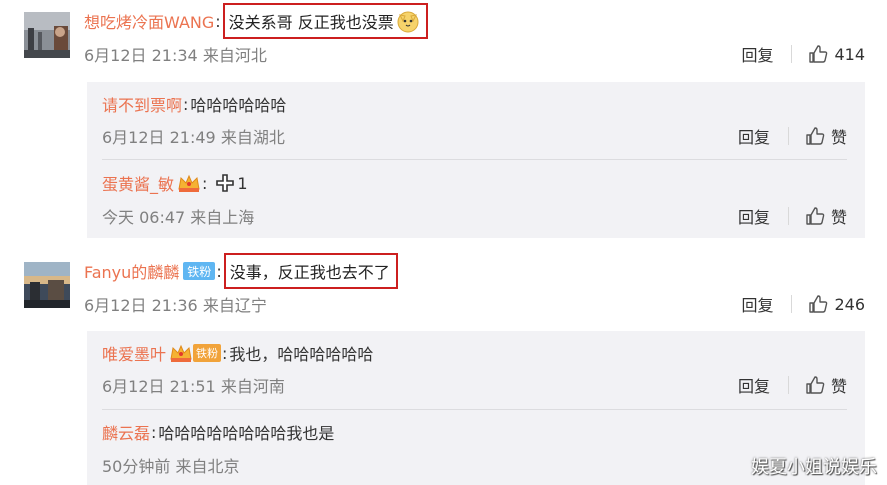 The width and height of the screenshot is (887, 485). Describe the element at coordinates (193, 137) in the screenshot. I see `reply-meta: 6月12日 21:49 来自湖北` at that location.